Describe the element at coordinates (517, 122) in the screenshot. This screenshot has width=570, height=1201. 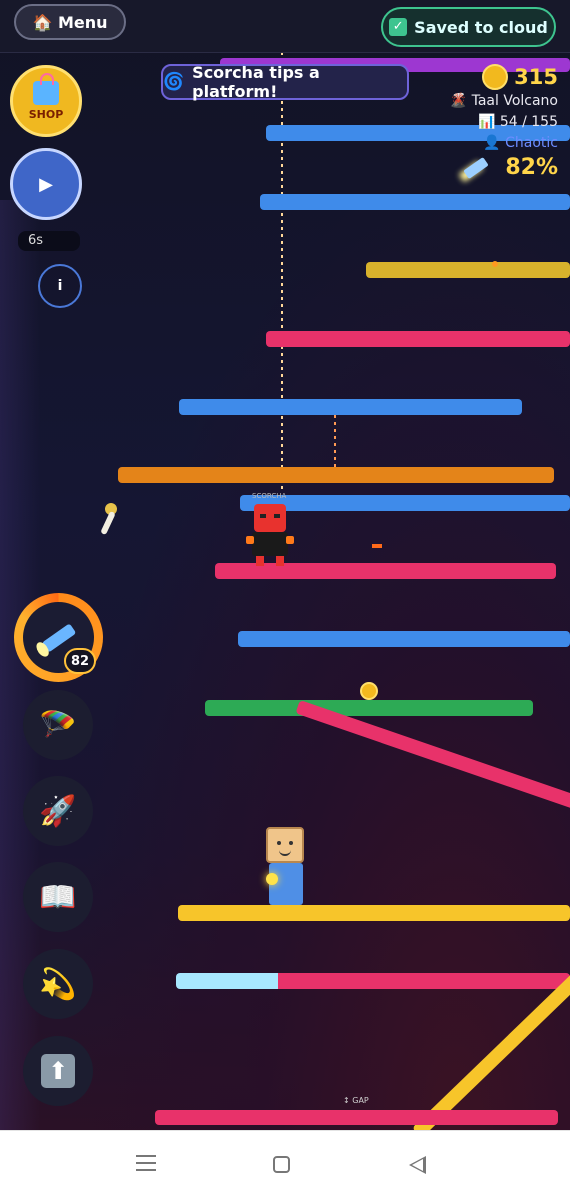
I see `level-progress: 📊 54 / 155` at that location.